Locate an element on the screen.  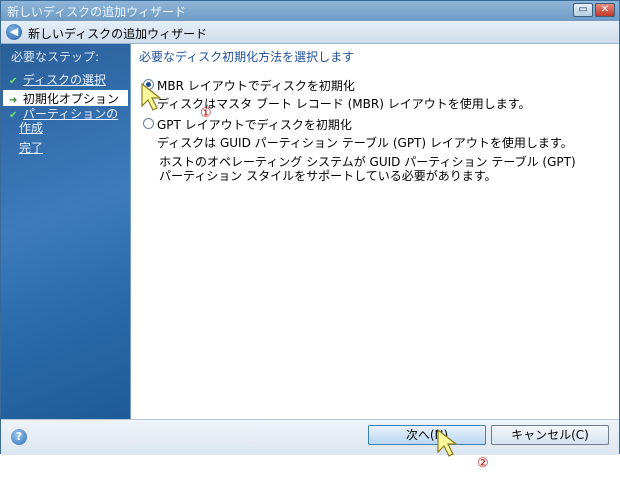
cancel-button: キャンセル(C) is located at coordinates (550, 435).